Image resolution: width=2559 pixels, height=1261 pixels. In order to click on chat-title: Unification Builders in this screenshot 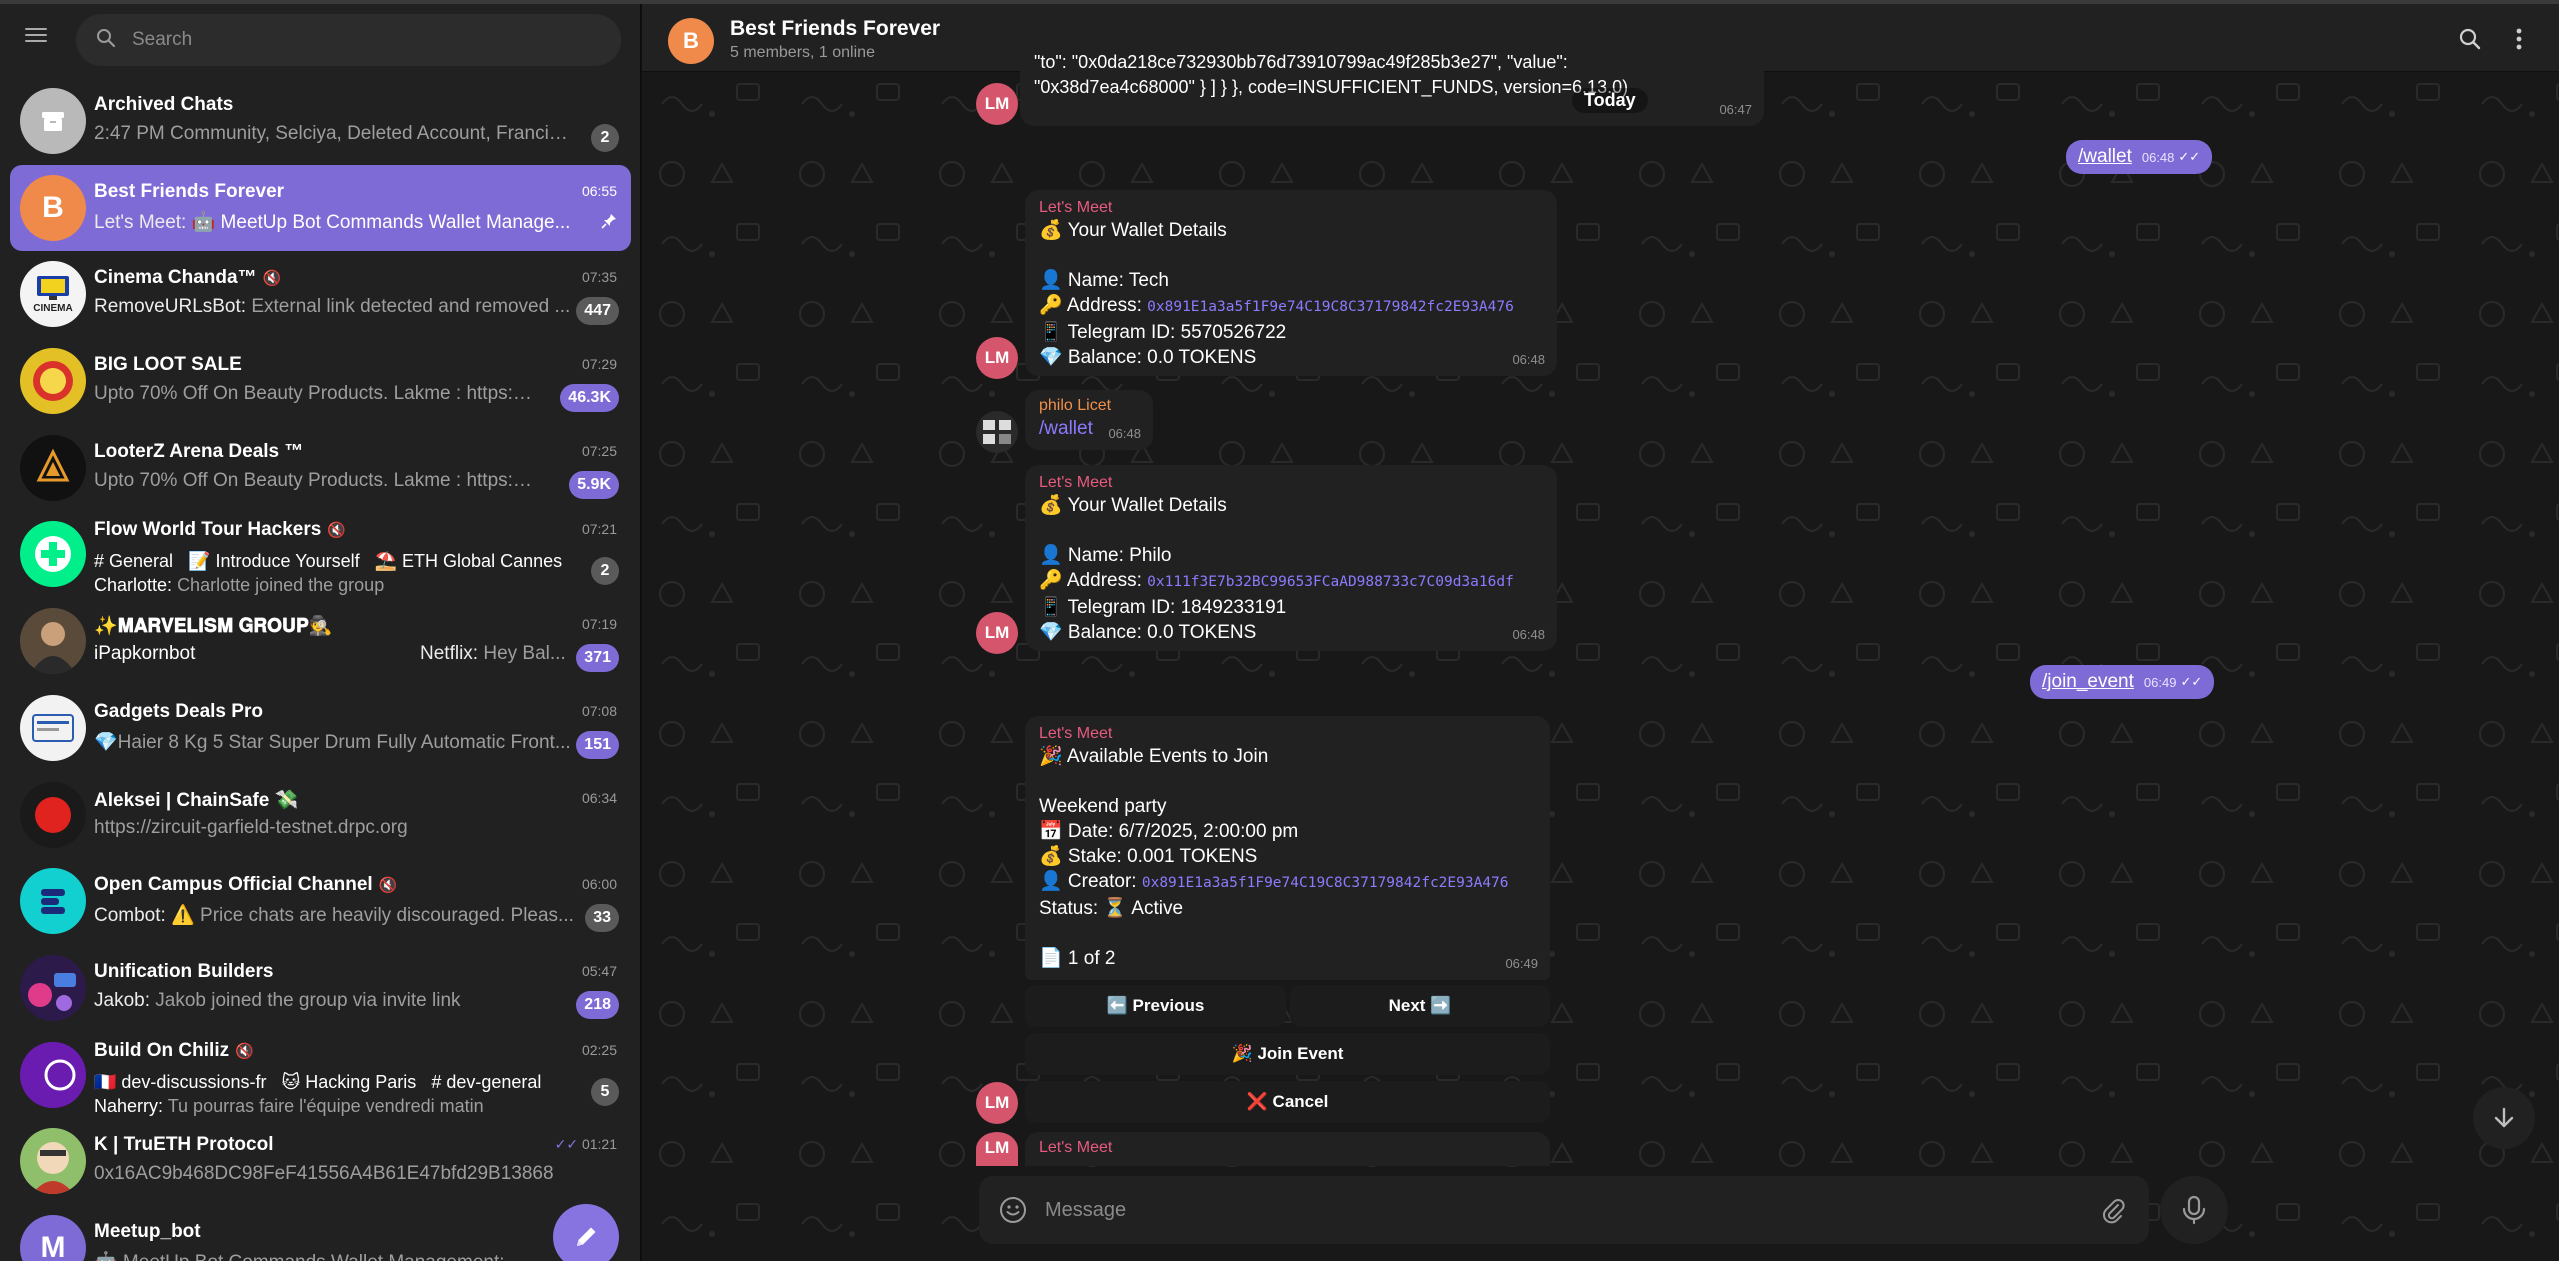, I will do `click(184, 971)`.